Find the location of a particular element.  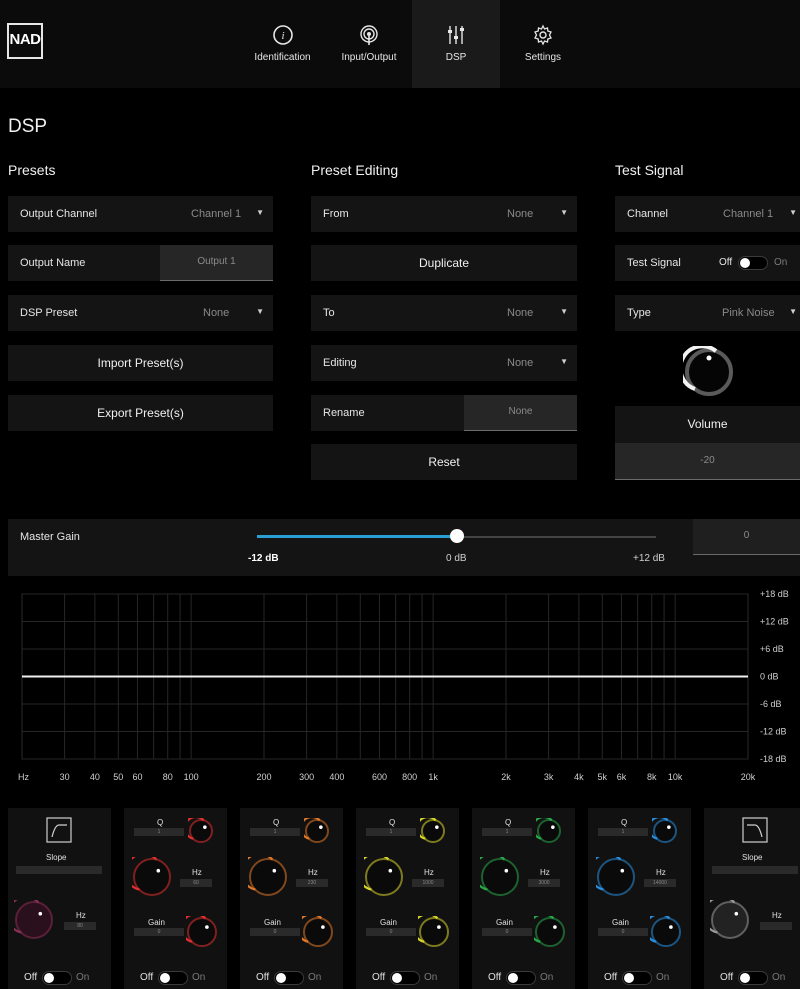

output-name-row: Output Name Output 1 is located at coordinates (140, 263).